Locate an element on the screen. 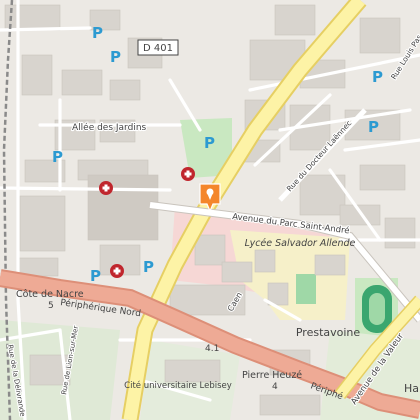 This screenshot has width=420, height=420. pierre-heuze-label: Pierre Heuzé is located at coordinates (272, 375).